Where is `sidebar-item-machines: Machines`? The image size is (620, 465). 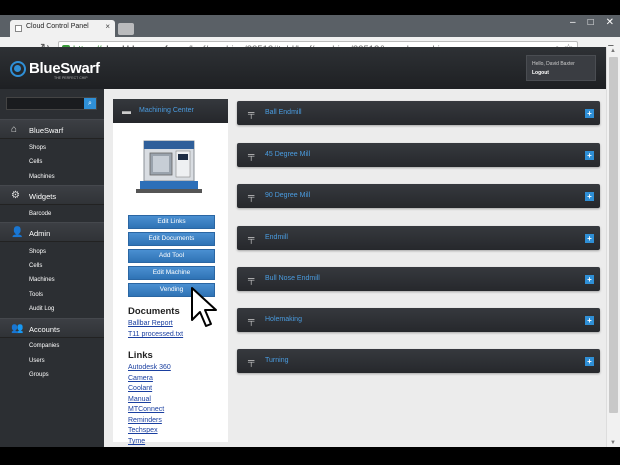
sidebar-item-machines: Machines is located at coordinates (42, 177).